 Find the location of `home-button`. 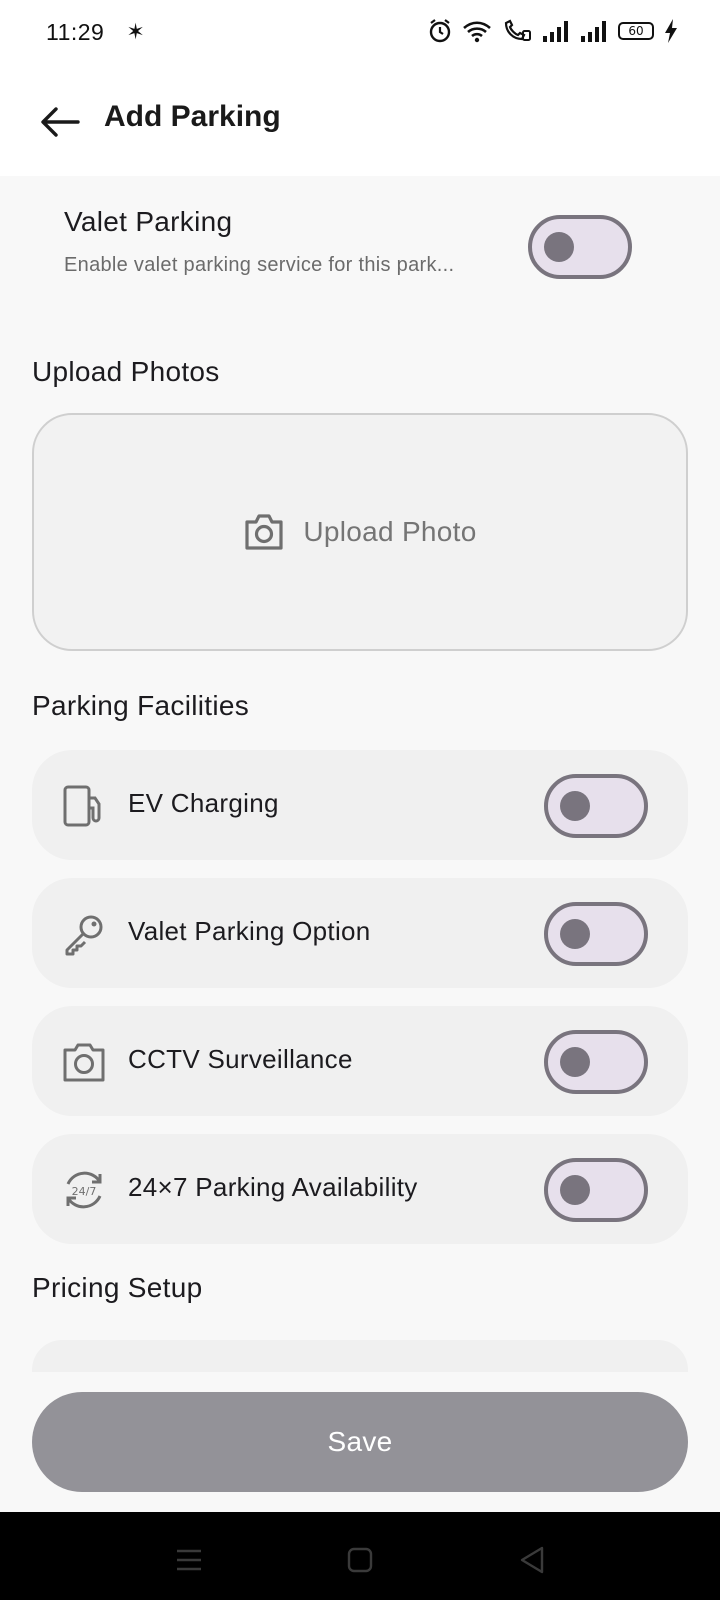

home-button is located at coordinates (360, 1560).